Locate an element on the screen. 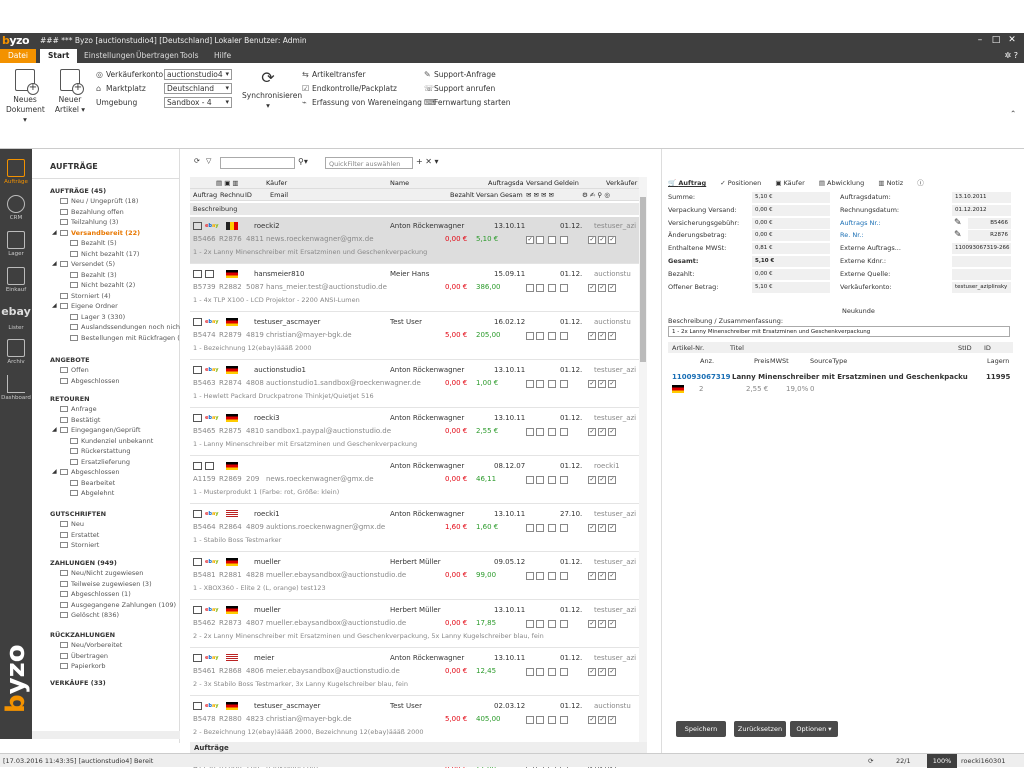 This screenshot has width=1024, height=768. sidebar-item-lister: ebay Lister is located at coordinates (16, 318).